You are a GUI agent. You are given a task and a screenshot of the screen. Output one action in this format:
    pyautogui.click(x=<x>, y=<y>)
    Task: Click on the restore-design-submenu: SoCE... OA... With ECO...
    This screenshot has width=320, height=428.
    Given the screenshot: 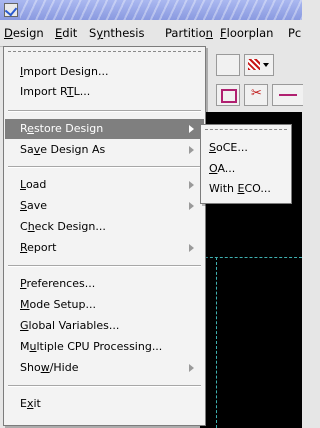 What is the action you would take?
    pyautogui.click(x=246, y=164)
    